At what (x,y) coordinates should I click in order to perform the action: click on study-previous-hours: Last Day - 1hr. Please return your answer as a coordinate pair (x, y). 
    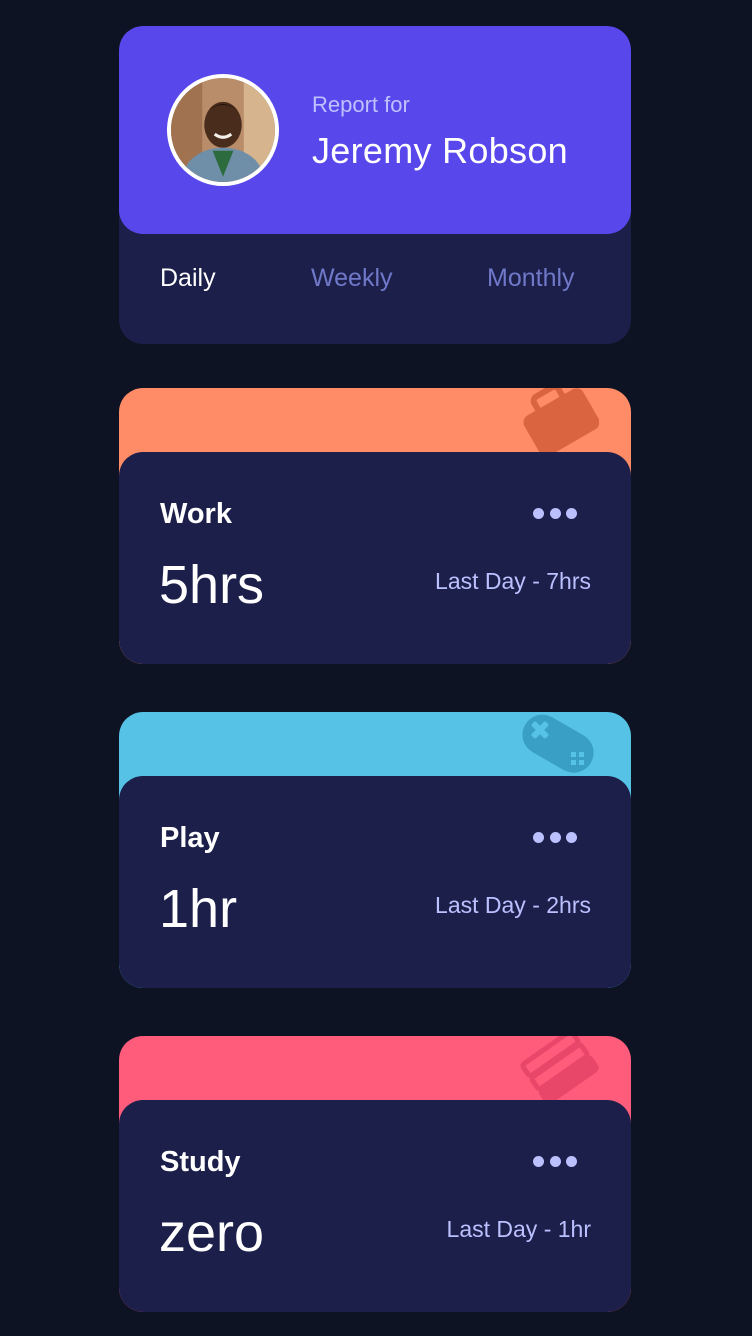
    Looking at the image, I should click on (518, 1229).